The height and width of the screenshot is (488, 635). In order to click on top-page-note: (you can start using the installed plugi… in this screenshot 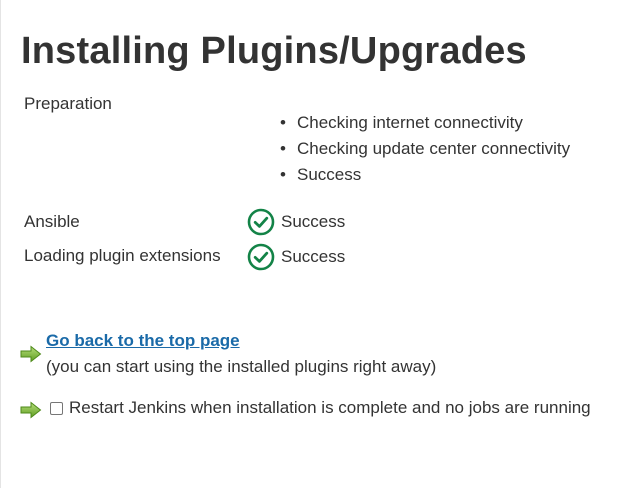, I will do `click(241, 366)`.